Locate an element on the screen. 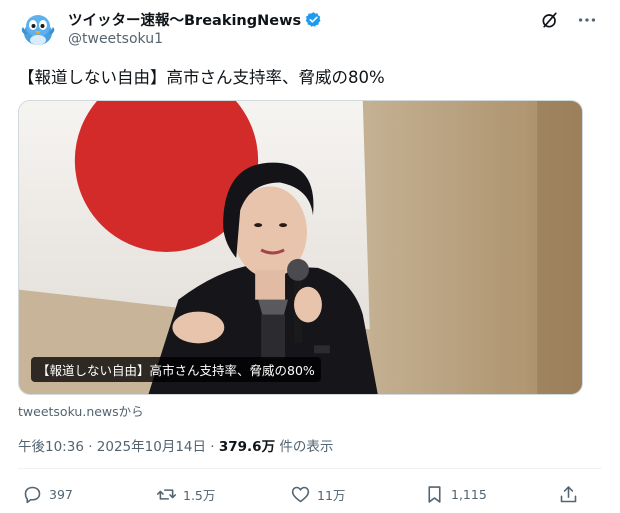  bookmark-icon is located at coordinates (434, 494).